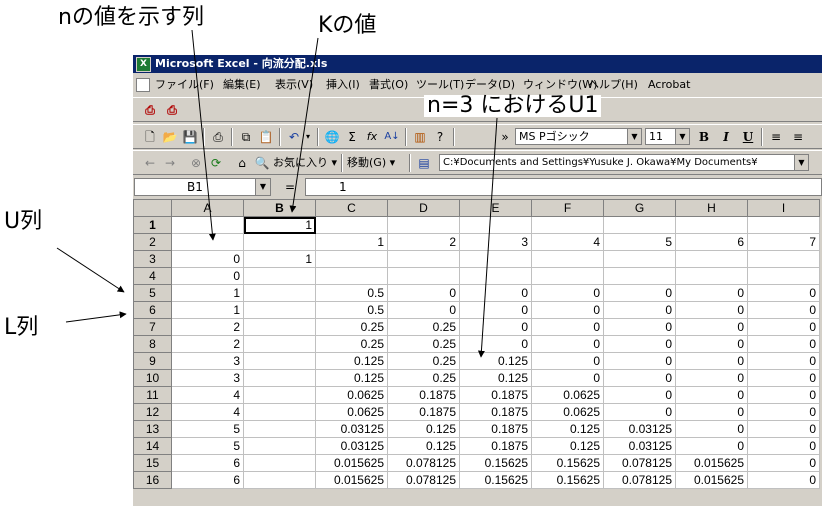  What do you see at coordinates (207, 429) in the screenshot?
I see `cell-a13: 5` at bounding box center [207, 429].